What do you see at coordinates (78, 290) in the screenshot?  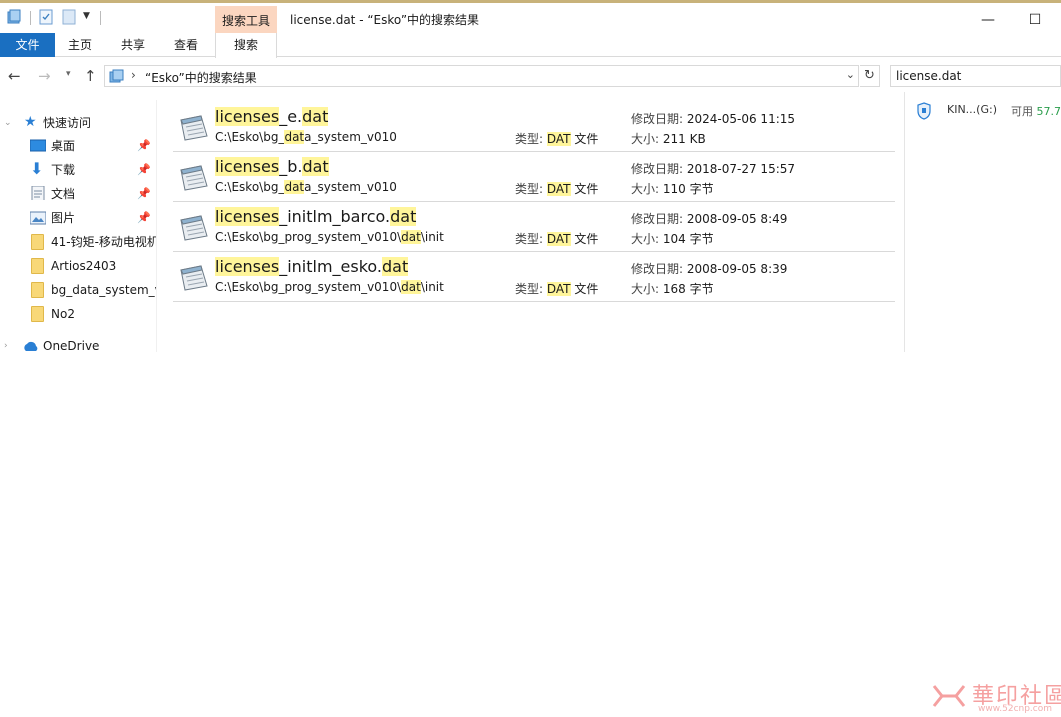 I see `nav-item-folder: bg_data_system_v` at bounding box center [78, 290].